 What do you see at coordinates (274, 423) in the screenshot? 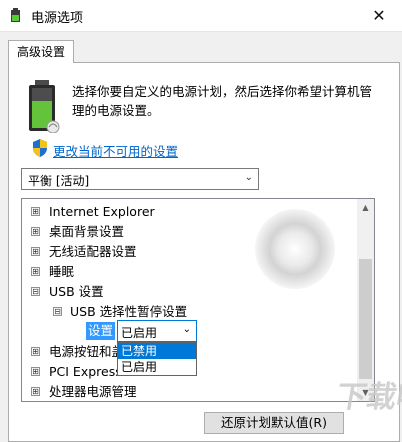
I see `restore-defaults-button: 还原计划默认值(R)` at bounding box center [274, 423].